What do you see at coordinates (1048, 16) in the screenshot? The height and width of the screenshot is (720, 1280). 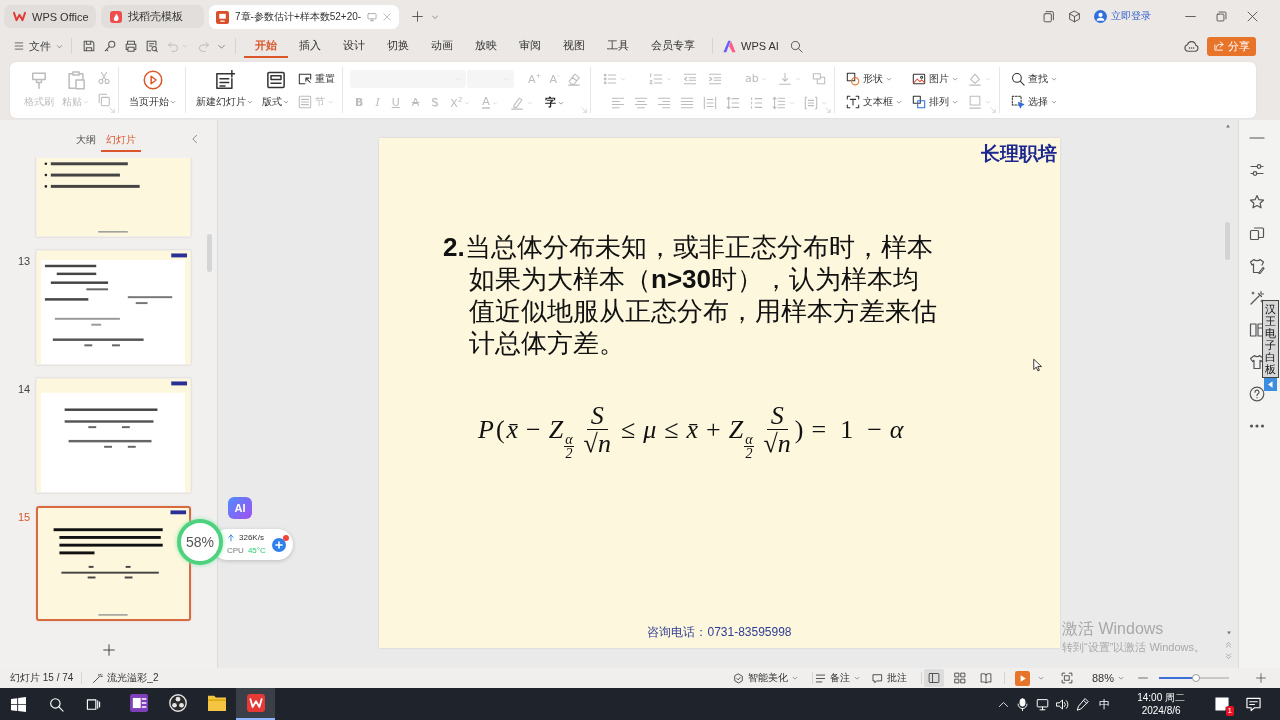 I see `window-list-icon` at bounding box center [1048, 16].